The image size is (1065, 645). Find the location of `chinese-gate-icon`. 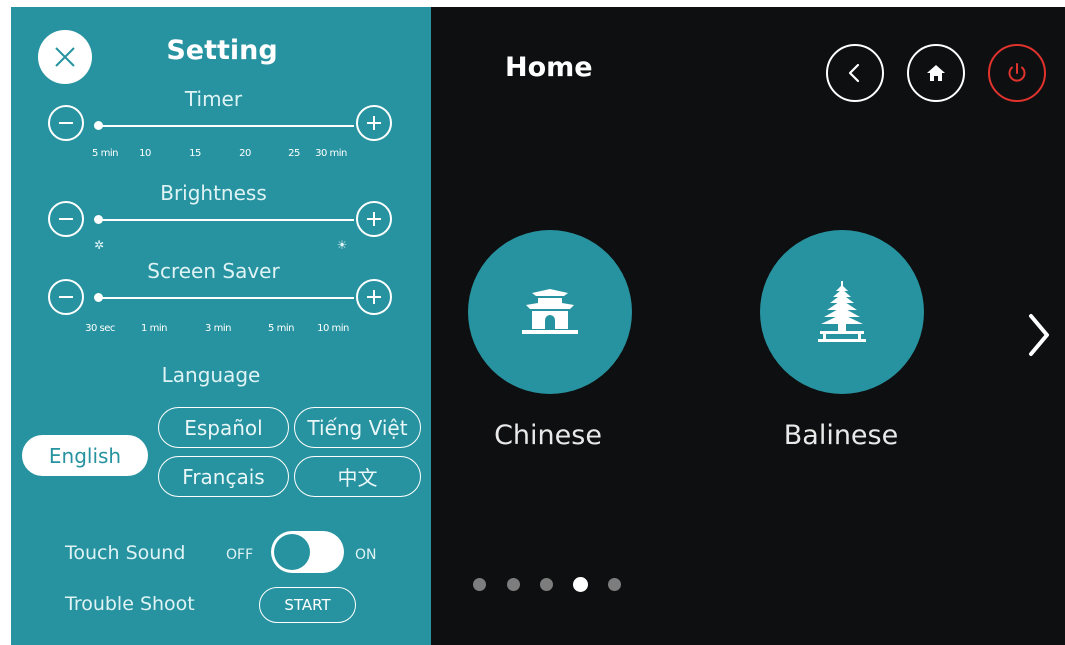

chinese-gate-icon is located at coordinates (550, 311).